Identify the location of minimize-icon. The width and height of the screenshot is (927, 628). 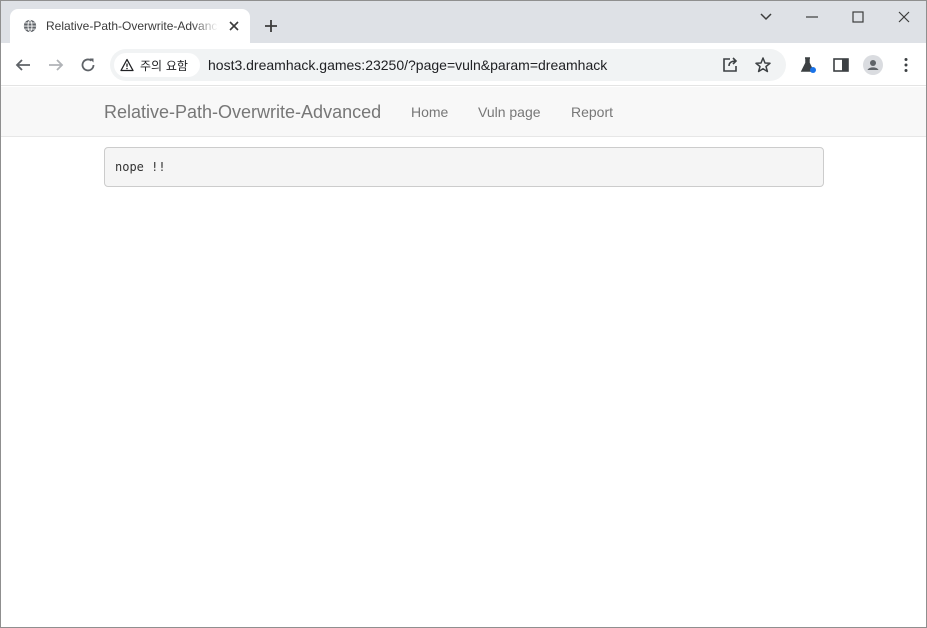
(812, 17).